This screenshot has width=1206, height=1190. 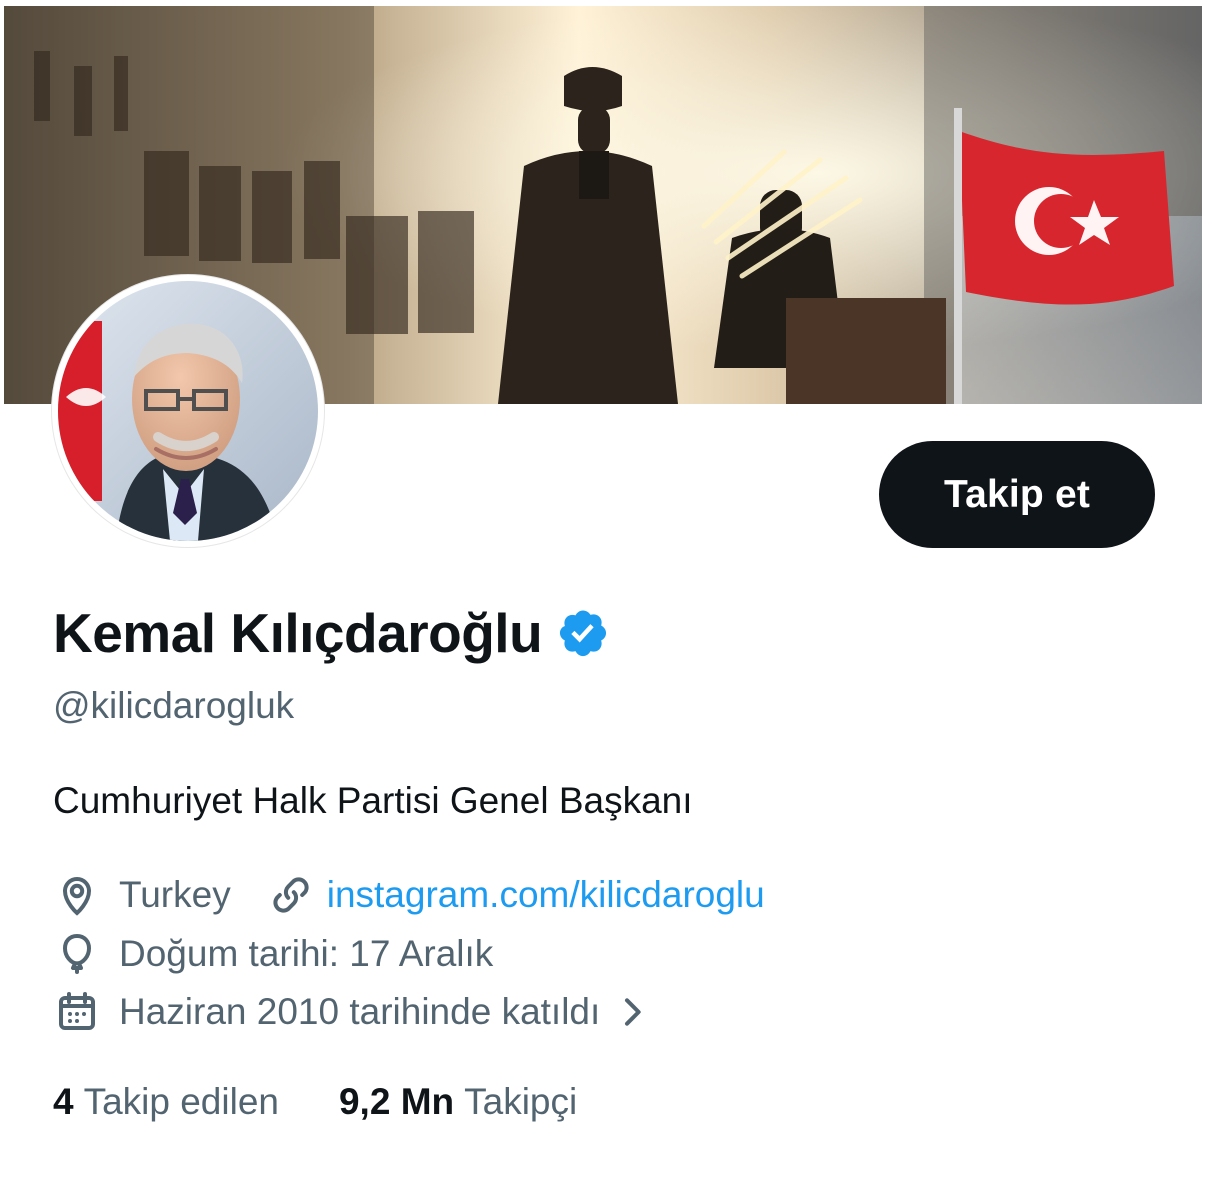 I want to click on following-stat: 4 Takip edilen, so click(x=166, y=1102).